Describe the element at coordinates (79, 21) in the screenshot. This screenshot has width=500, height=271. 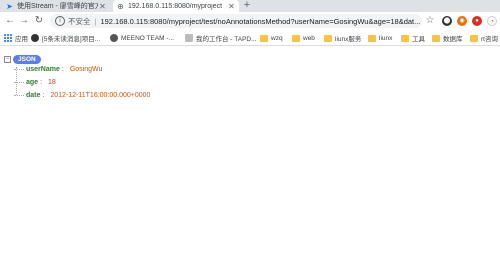
I see `security-label: 不安全` at that location.